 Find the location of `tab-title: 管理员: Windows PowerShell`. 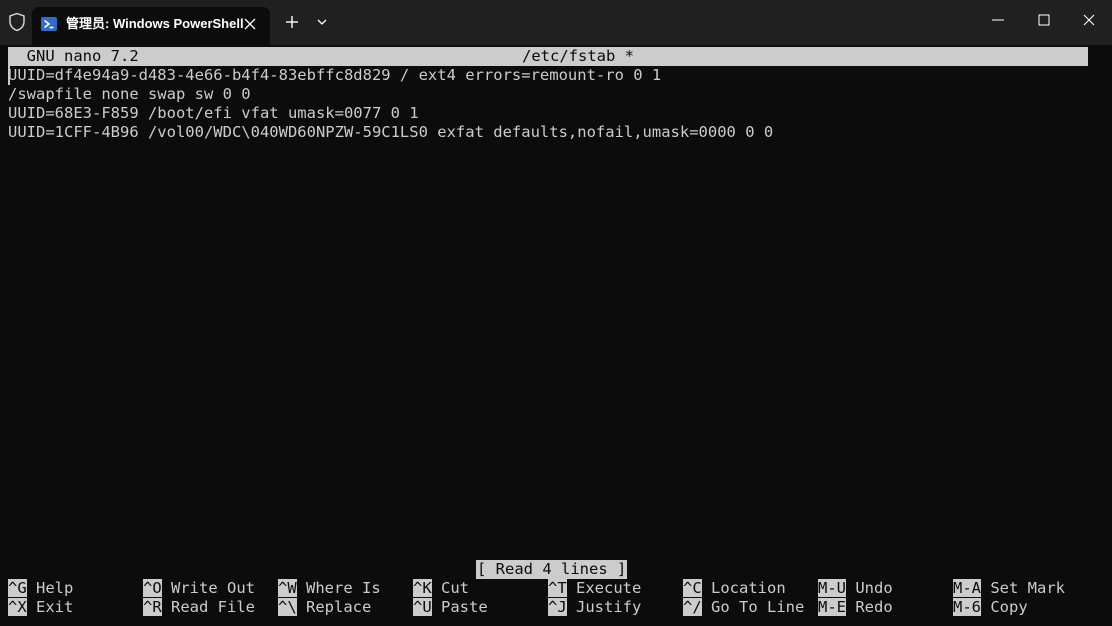

tab-title: 管理员: Windows PowerShell is located at coordinates (155, 23).